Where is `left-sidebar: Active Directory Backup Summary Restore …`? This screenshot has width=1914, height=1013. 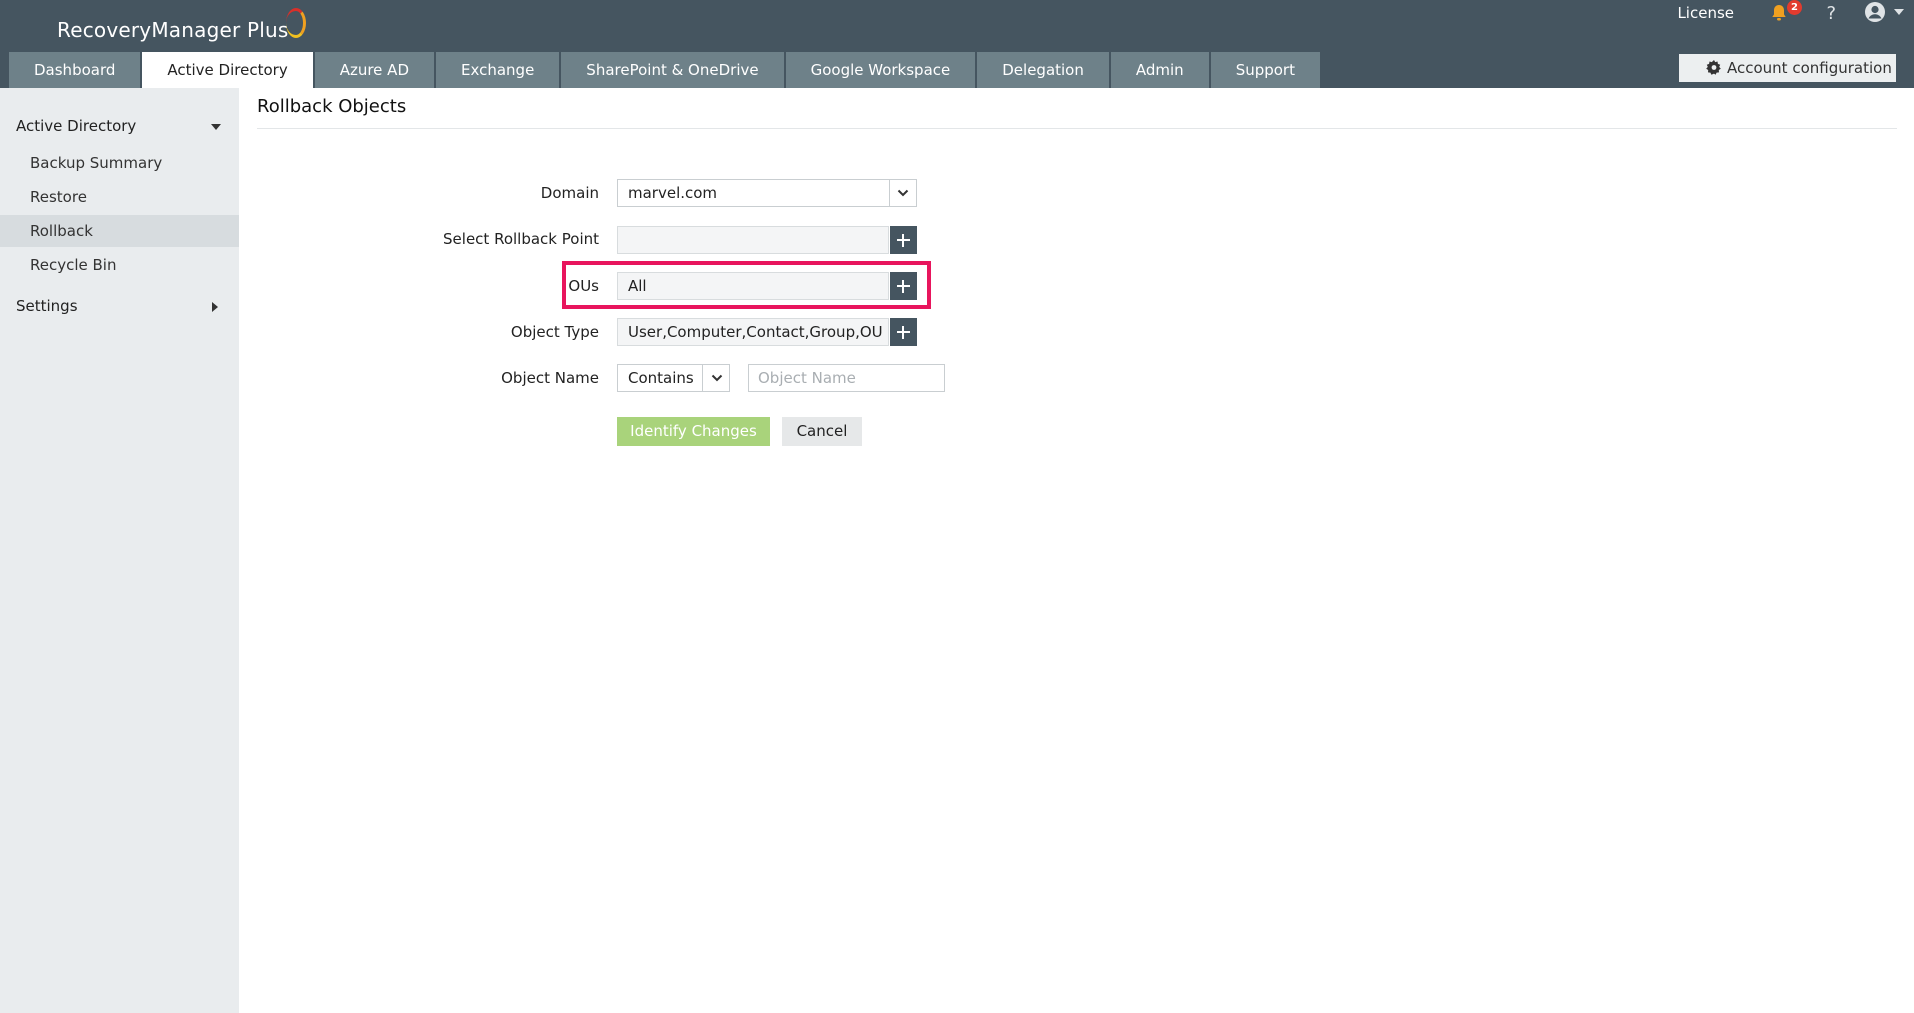
left-sidebar: Active Directory Backup Summary Restore … is located at coordinates (119, 550).